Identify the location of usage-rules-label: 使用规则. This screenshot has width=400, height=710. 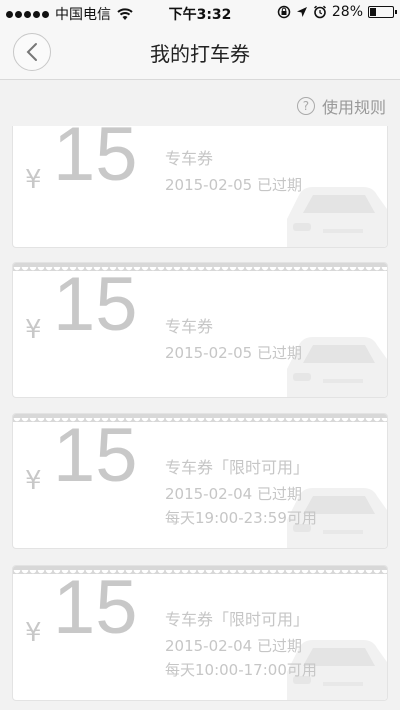
(353, 107).